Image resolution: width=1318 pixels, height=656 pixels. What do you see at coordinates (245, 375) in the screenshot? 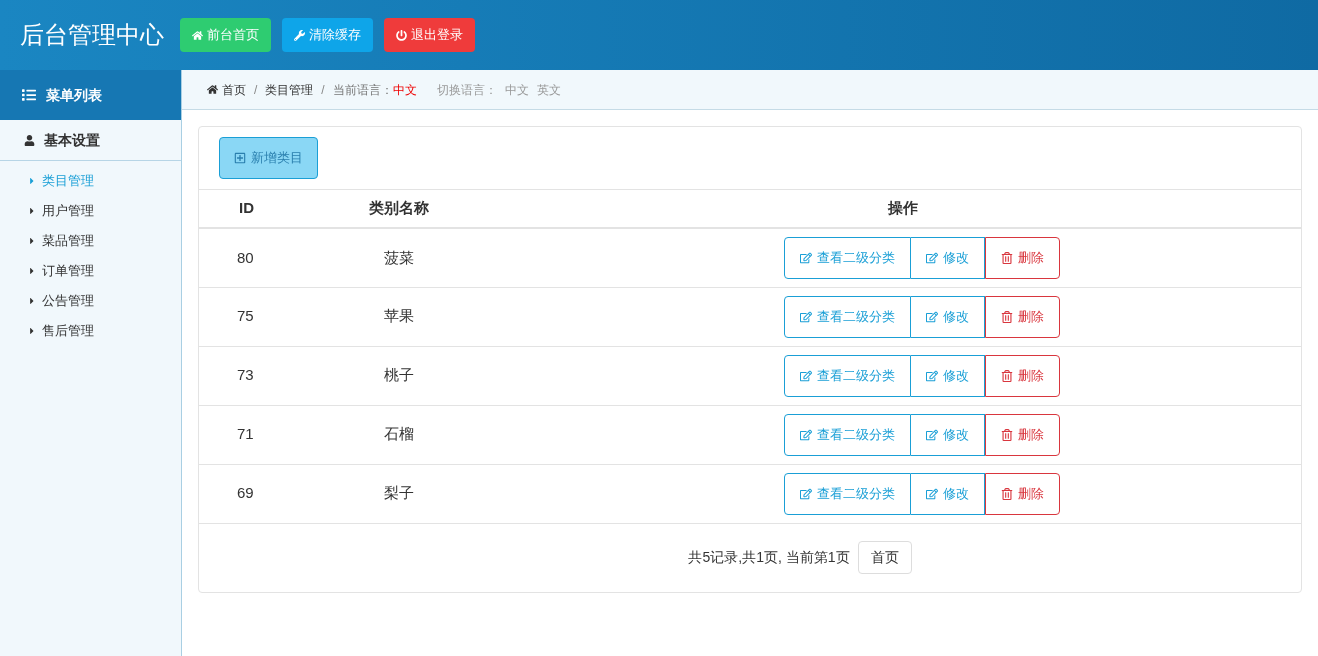
I see `table-cell: 73` at bounding box center [245, 375].